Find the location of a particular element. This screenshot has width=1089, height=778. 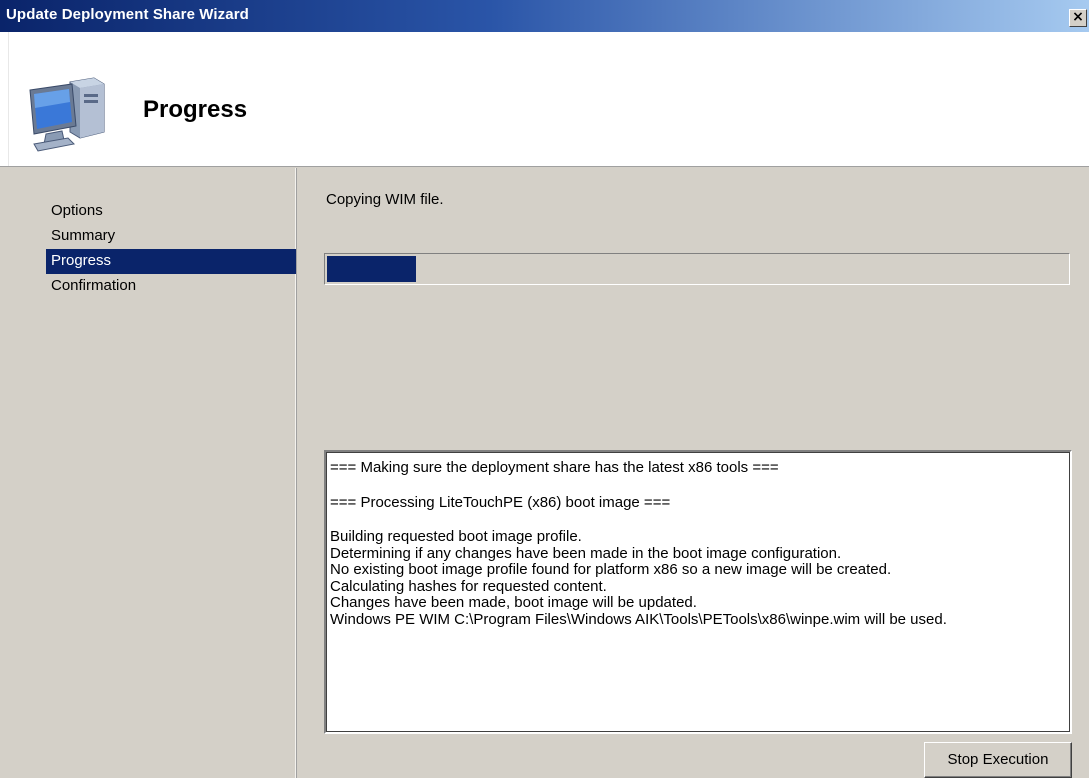

computer-icon is located at coordinates (67, 114).